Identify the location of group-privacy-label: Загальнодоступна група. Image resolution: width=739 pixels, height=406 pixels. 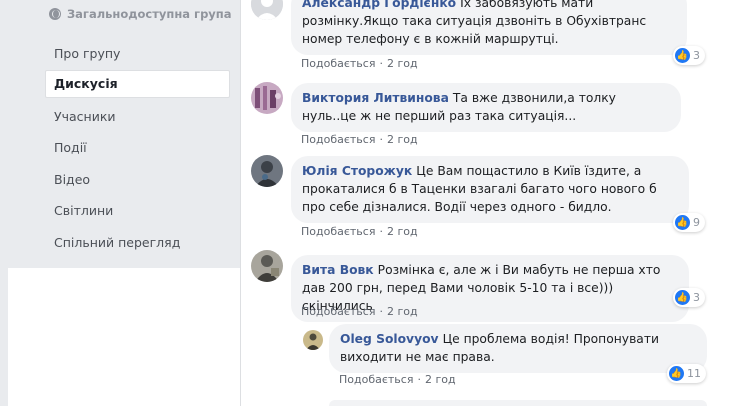
(149, 14).